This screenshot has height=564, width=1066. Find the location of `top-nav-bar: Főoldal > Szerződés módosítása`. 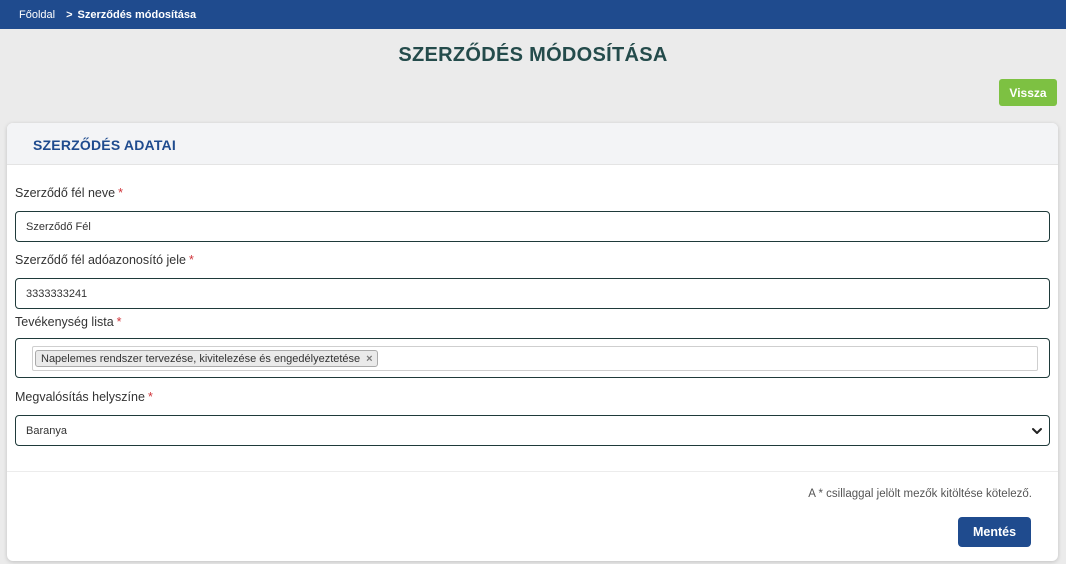

top-nav-bar: Főoldal > Szerződés módosítása is located at coordinates (533, 14).